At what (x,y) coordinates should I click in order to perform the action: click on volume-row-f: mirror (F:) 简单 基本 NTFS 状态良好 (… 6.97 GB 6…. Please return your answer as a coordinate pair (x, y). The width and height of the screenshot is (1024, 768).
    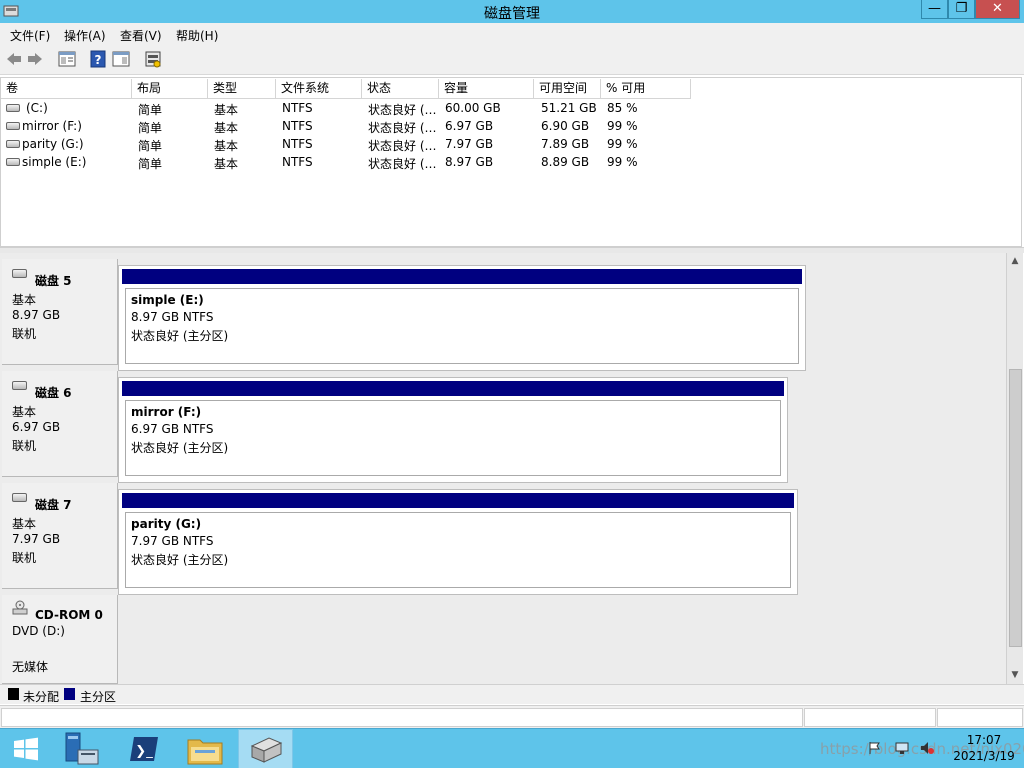
    Looking at the image, I should click on (351, 126).